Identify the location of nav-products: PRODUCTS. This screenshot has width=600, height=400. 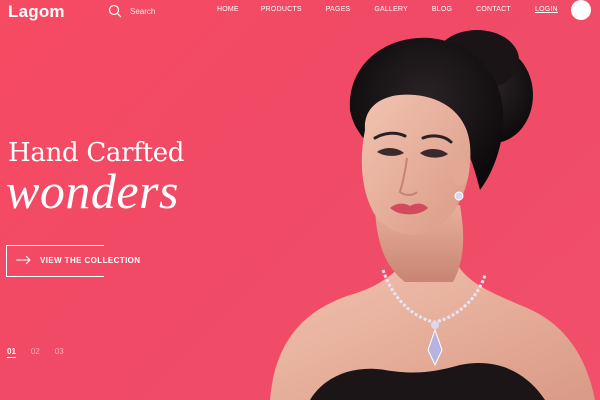
(281, 9).